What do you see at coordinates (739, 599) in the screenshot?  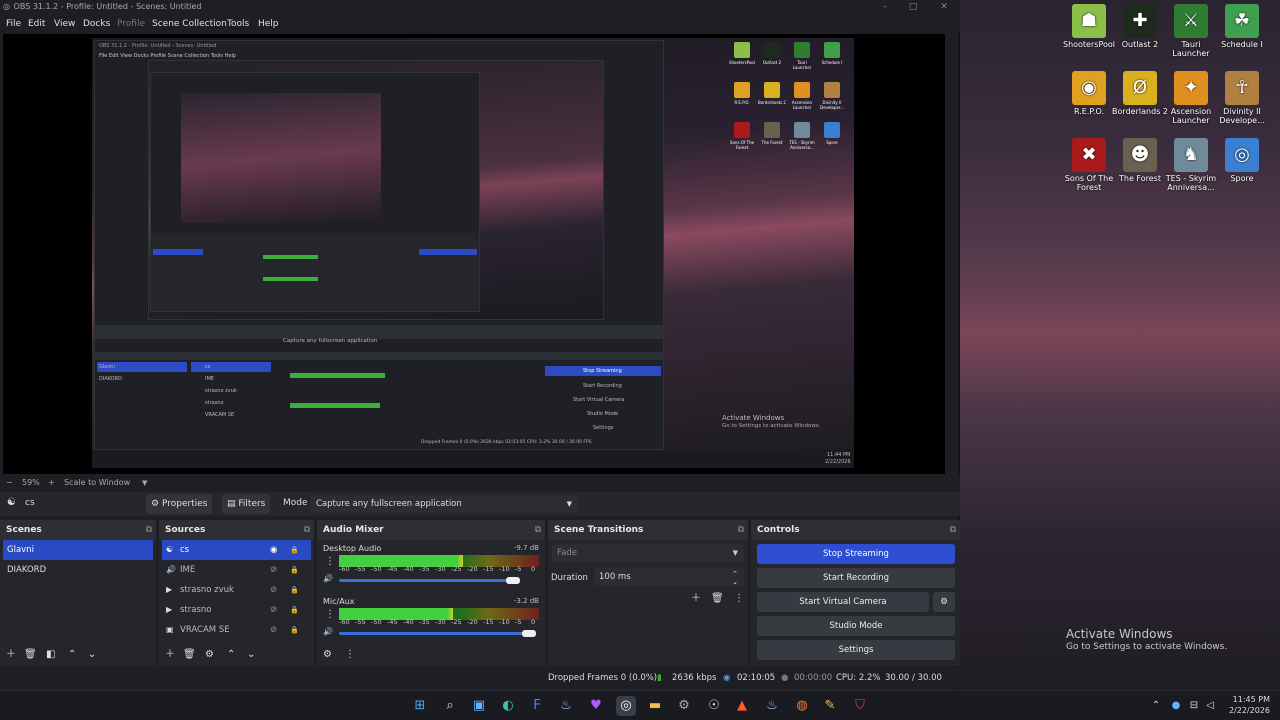 I see `transition-menu-button: ⋮` at bounding box center [739, 599].